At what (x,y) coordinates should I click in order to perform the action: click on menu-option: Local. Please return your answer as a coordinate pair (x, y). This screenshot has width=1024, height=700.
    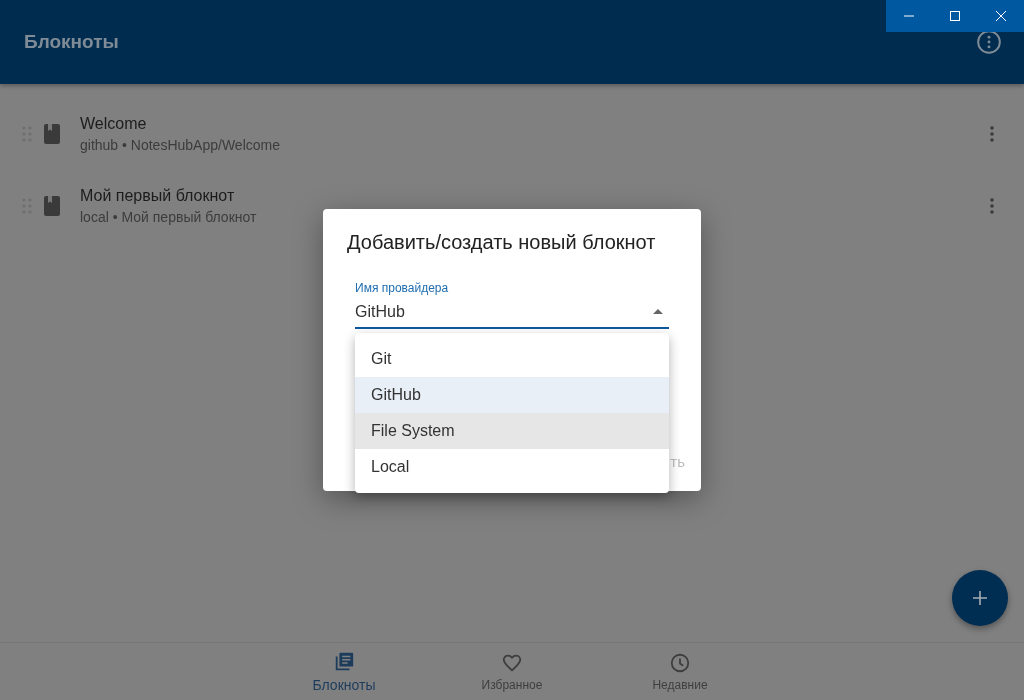
    Looking at the image, I should click on (512, 467).